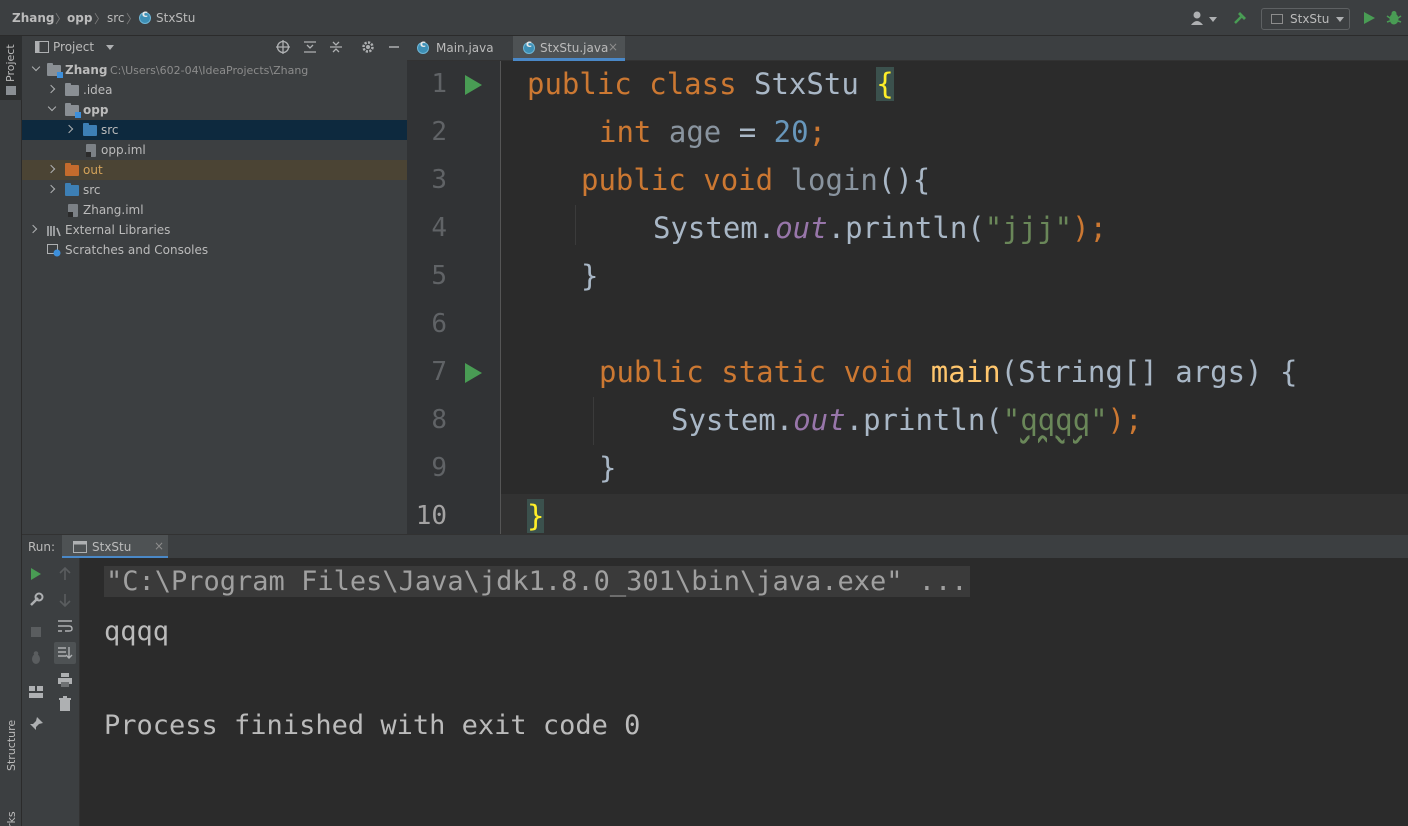 Image resolution: width=1408 pixels, height=826 pixels. What do you see at coordinates (73, 110) in the screenshot?
I see `module-folder-icon` at bounding box center [73, 110].